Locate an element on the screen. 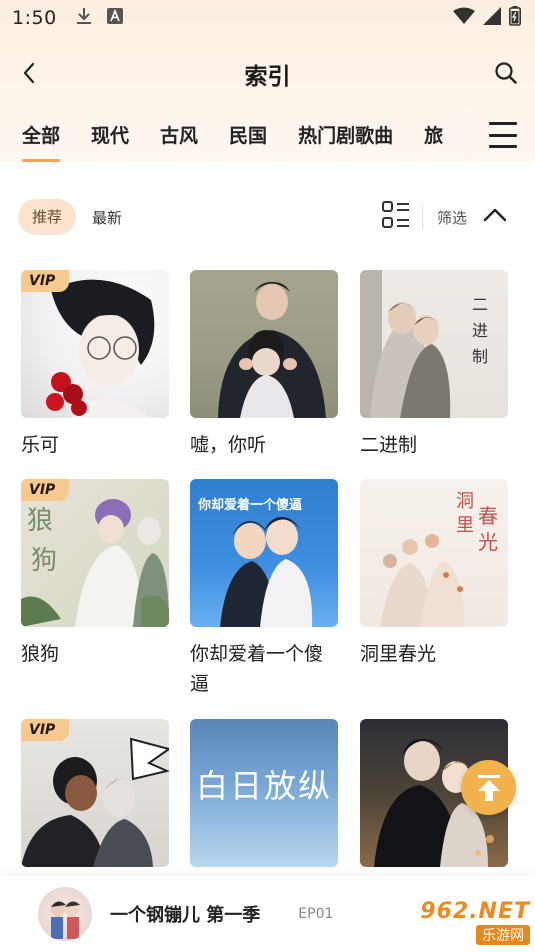 Image resolution: width=535 pixels, height=952 pixels. cover-image: 洞 里 春 光 is located at coordinates (434, 553).